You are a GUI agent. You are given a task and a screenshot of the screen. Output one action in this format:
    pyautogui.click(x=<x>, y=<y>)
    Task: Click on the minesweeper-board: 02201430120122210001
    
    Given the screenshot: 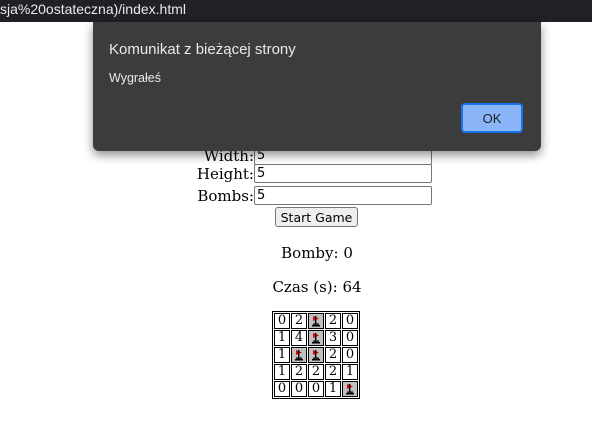 What is the action you would take?
    pyautogui.click(x=316, y=355)
    